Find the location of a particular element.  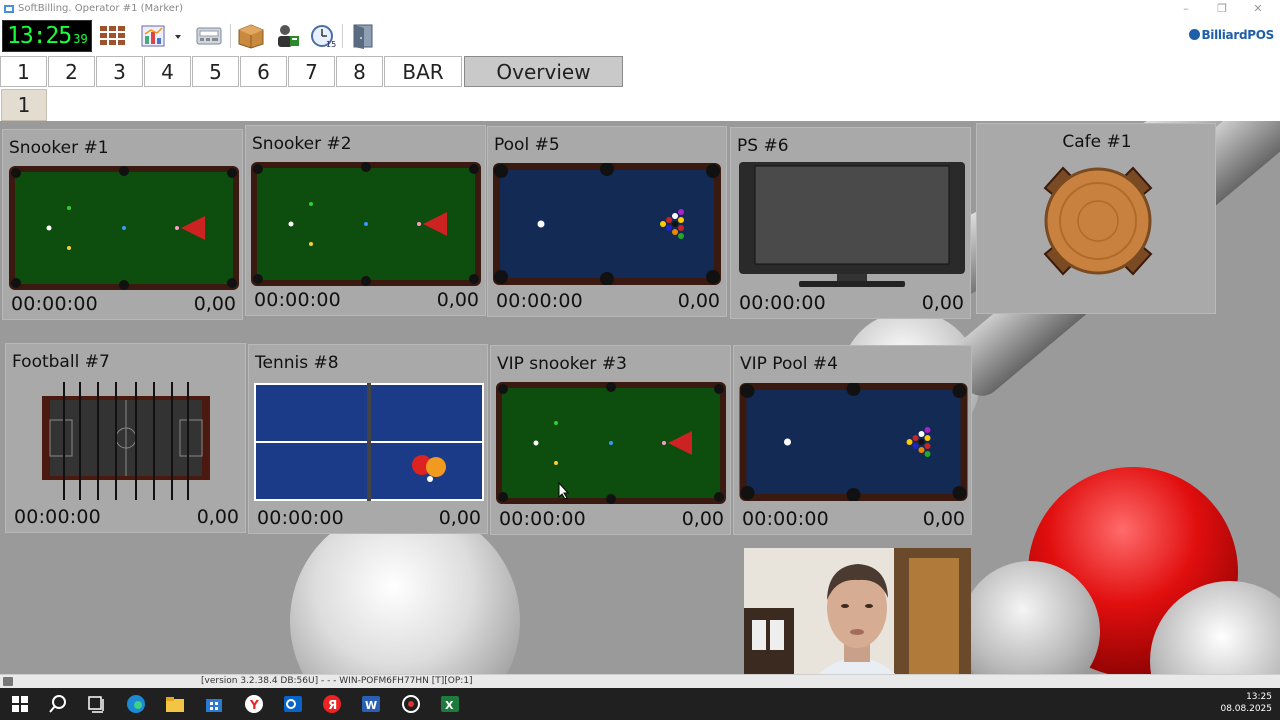

table-name: Snooker #1 is located at coordinates (59, 148).